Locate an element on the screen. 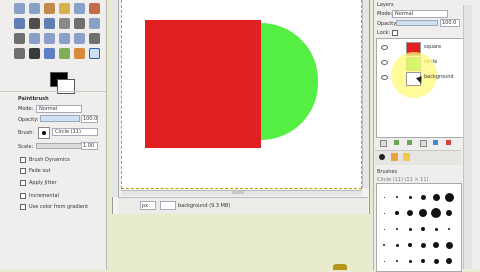  toolbox-divider is located at coordinates (53, 91).